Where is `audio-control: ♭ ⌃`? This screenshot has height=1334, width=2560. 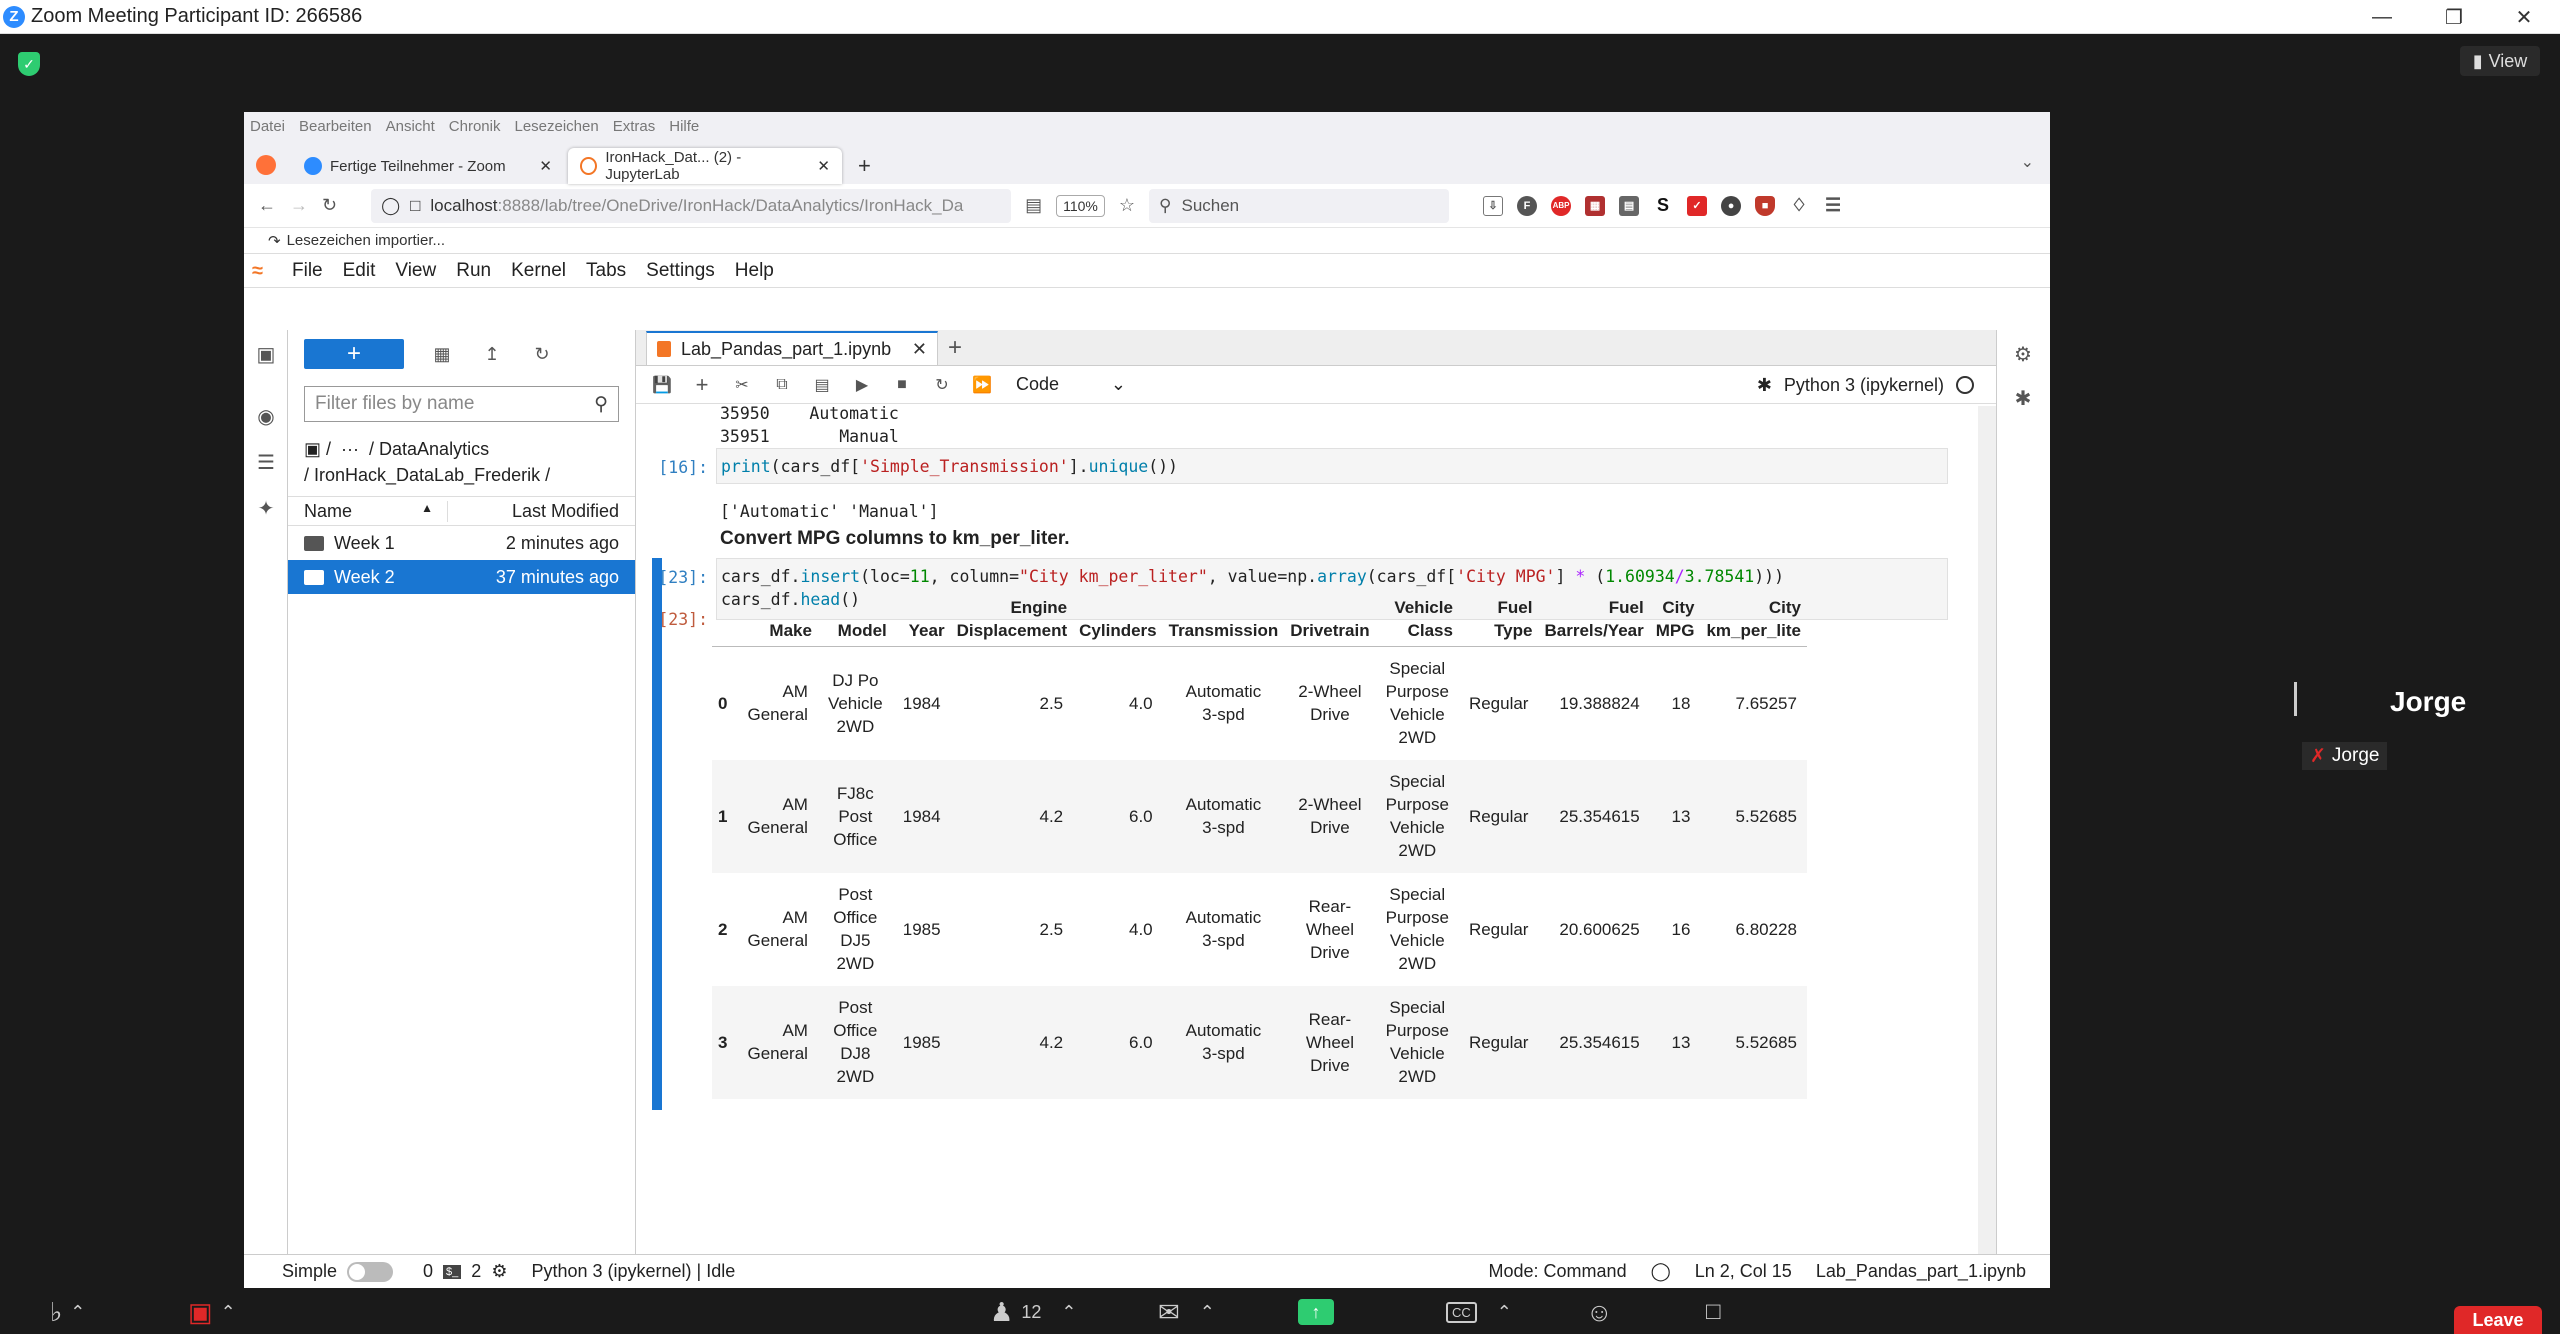 audio-control: ♭ ⌃ is located at coordinates (67, 1312).